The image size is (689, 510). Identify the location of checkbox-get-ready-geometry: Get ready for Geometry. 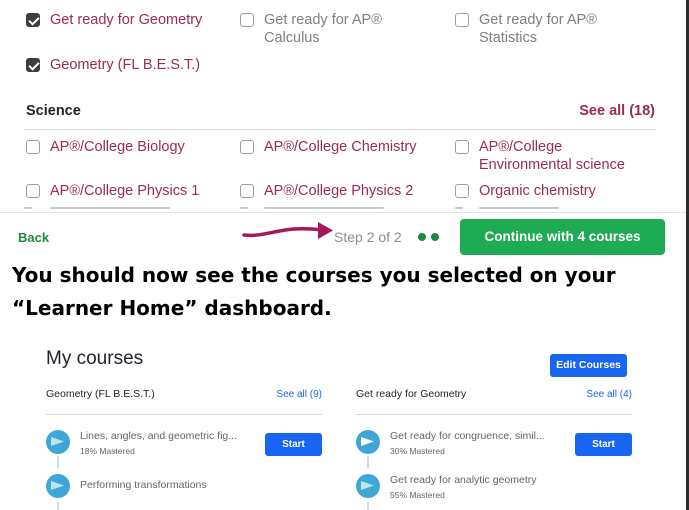
(114, 20).